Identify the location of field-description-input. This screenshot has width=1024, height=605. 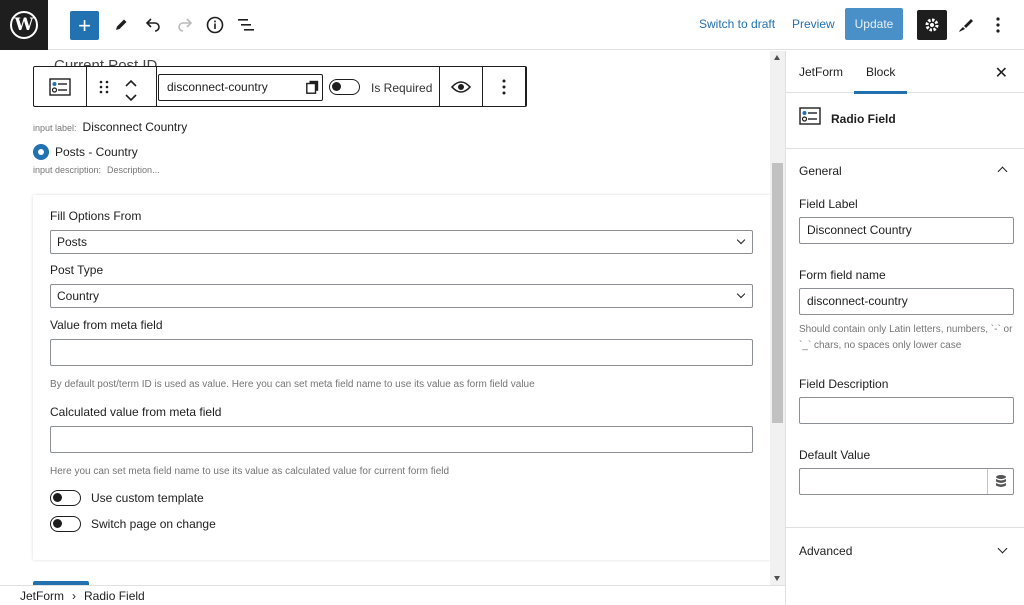
(906, 410).